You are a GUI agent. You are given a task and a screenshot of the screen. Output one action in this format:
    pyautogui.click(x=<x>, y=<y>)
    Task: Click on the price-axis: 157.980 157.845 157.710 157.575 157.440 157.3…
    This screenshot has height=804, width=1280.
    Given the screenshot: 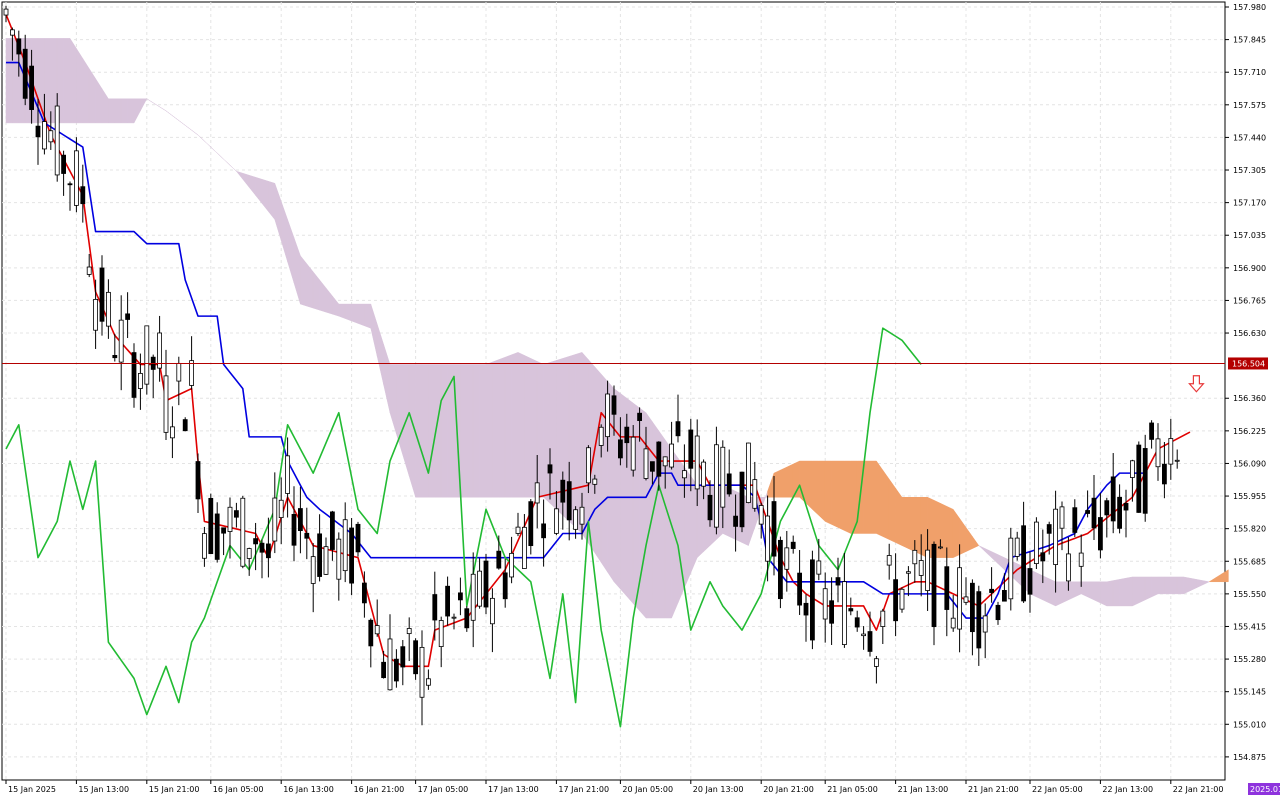 What is the action you would take?
    pyautogui.click(x=1246, y=382)
    